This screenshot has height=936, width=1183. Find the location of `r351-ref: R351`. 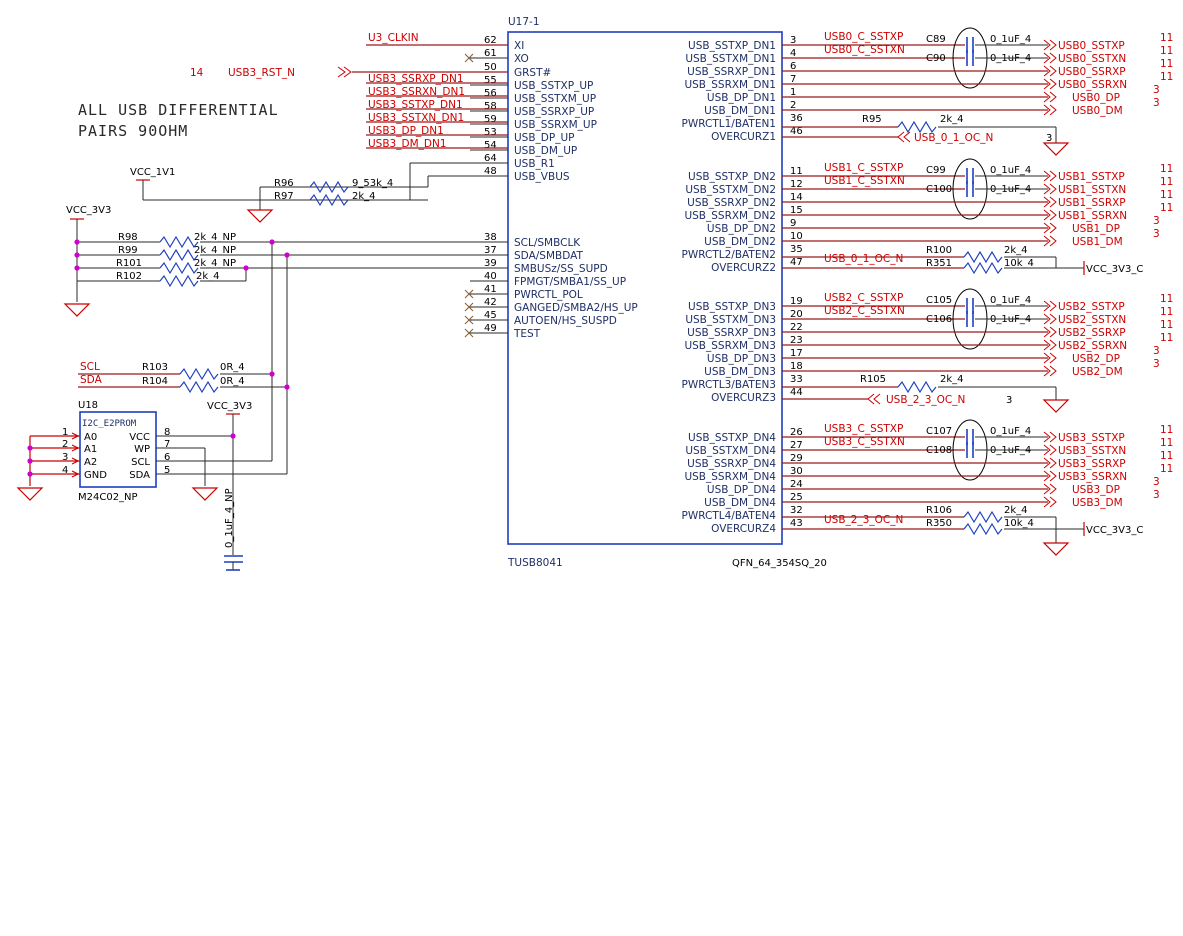

r351-ref: R351 is located at coordinates (939, 263).